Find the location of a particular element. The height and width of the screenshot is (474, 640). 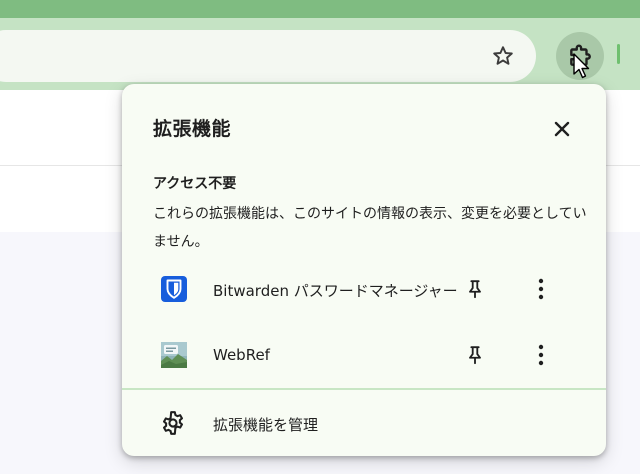

popup-title: 拡張機能 is located at coordinates (192, 129).